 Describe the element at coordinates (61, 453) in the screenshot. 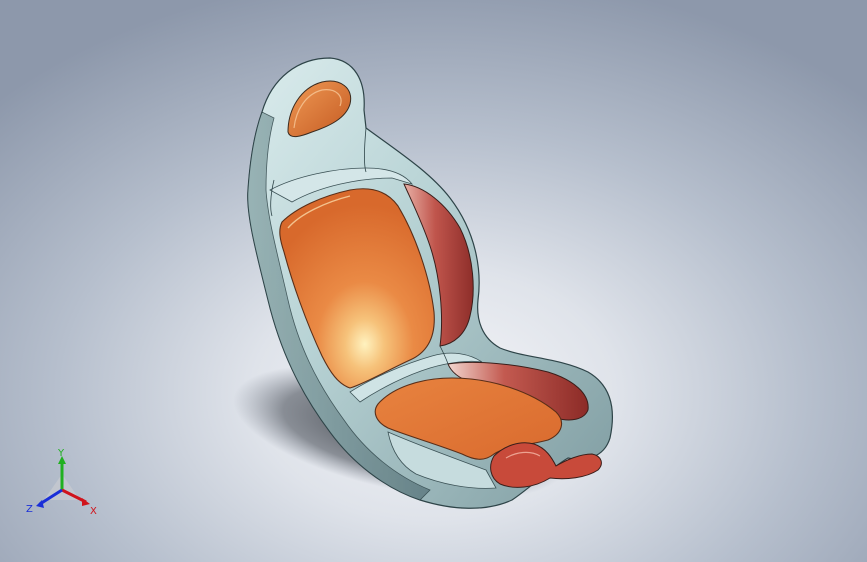

I see `y-axis-label: Y` at that location.